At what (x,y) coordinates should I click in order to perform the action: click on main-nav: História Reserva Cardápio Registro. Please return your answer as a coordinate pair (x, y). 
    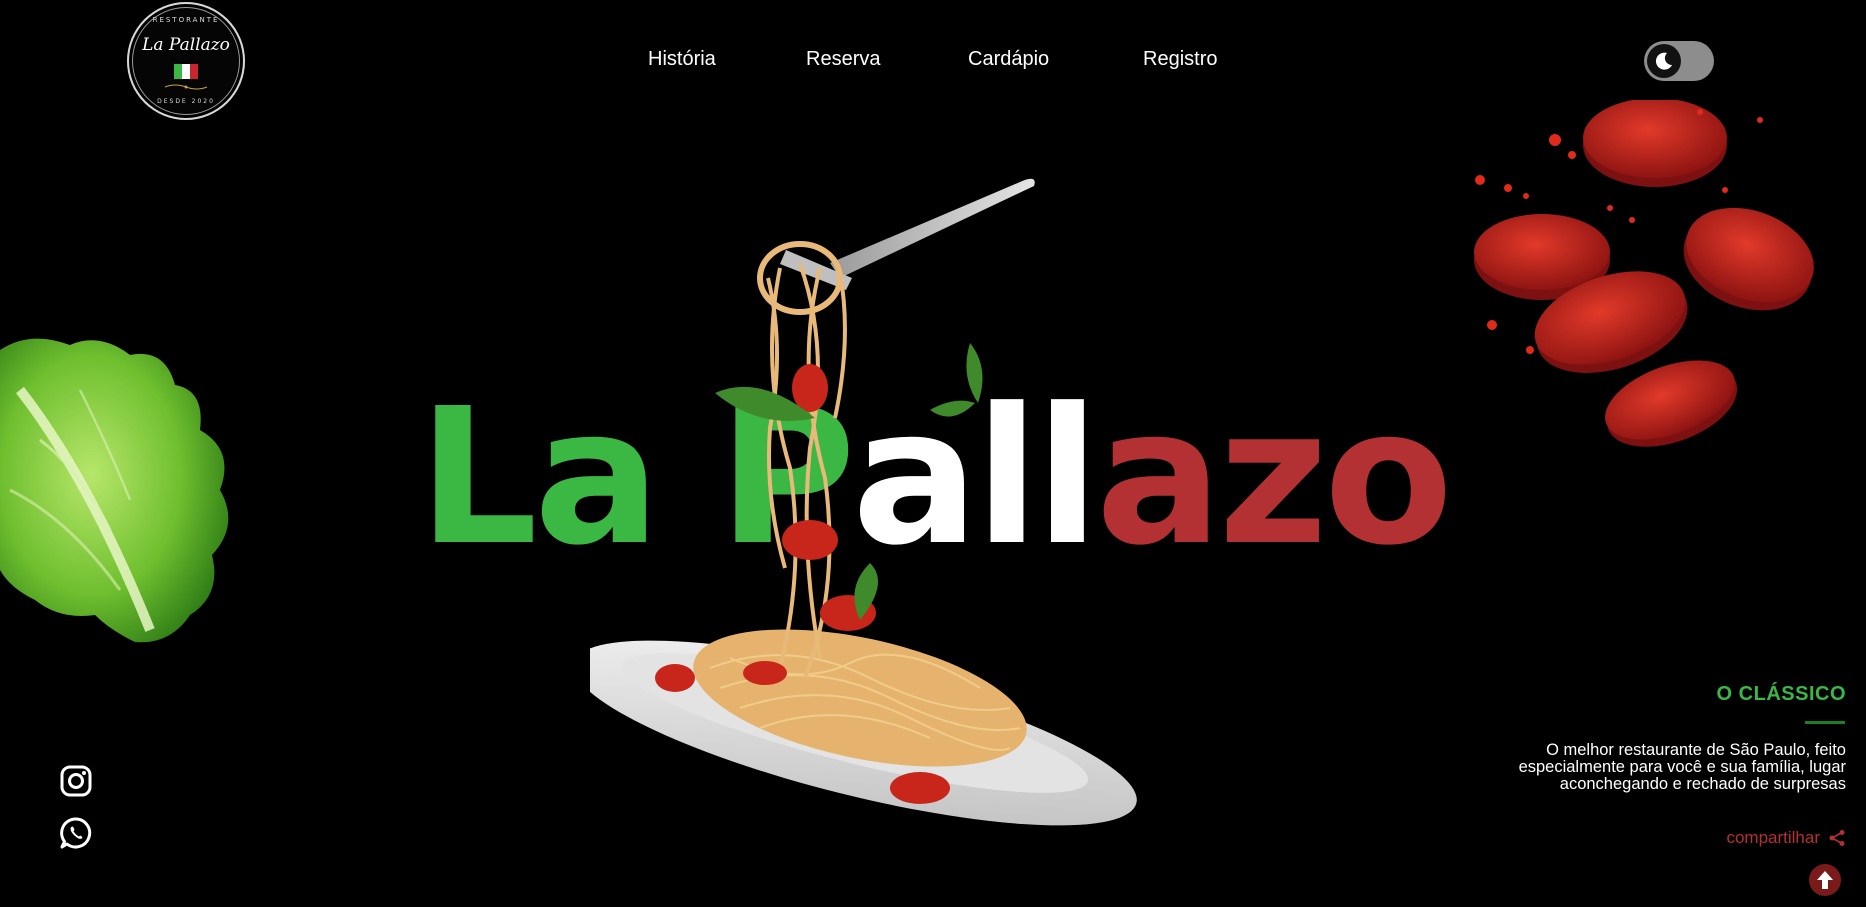
    Looking at the image, I should click on (933, 62).